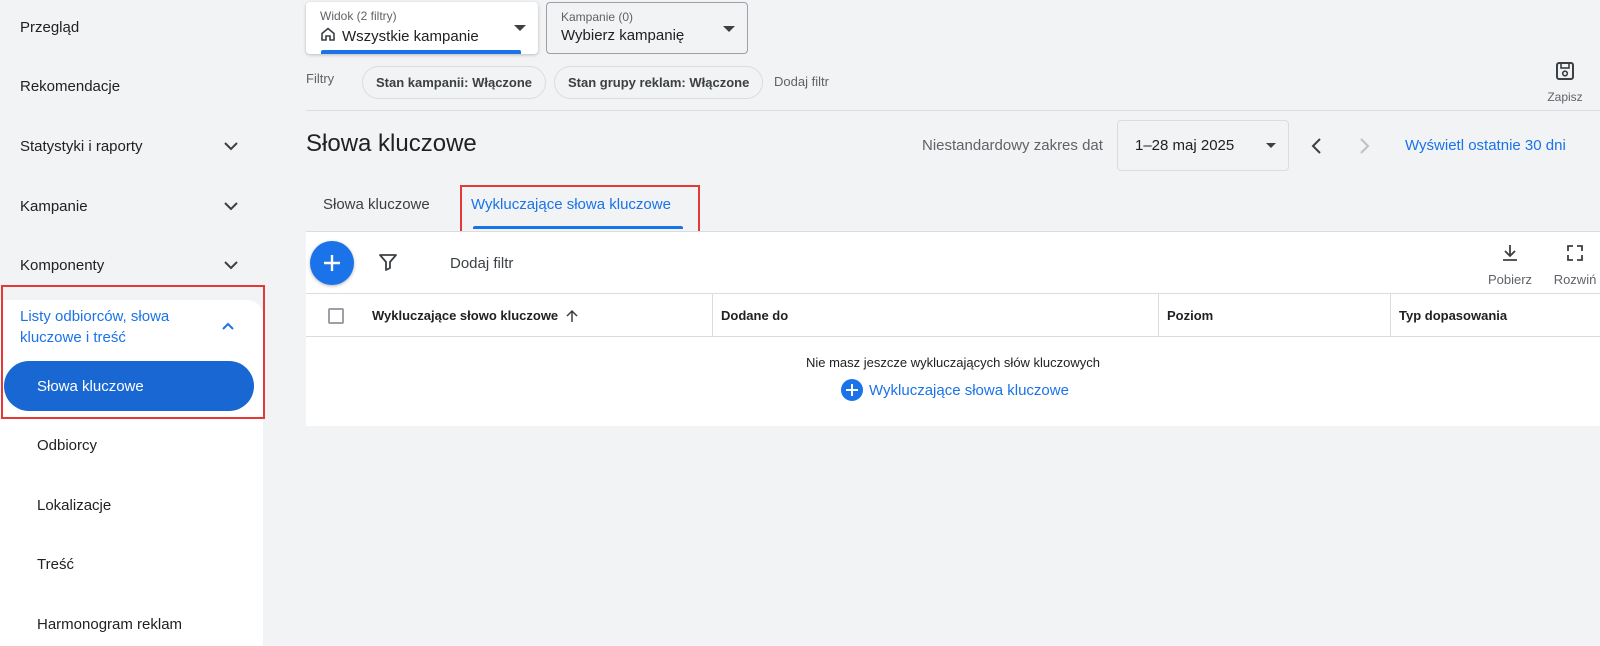 This screenshot has width=1600, height=646. What do you see at coordinates (328, 36) in the screenshot?
I see `home-icon` at bounding box center [328, 36].